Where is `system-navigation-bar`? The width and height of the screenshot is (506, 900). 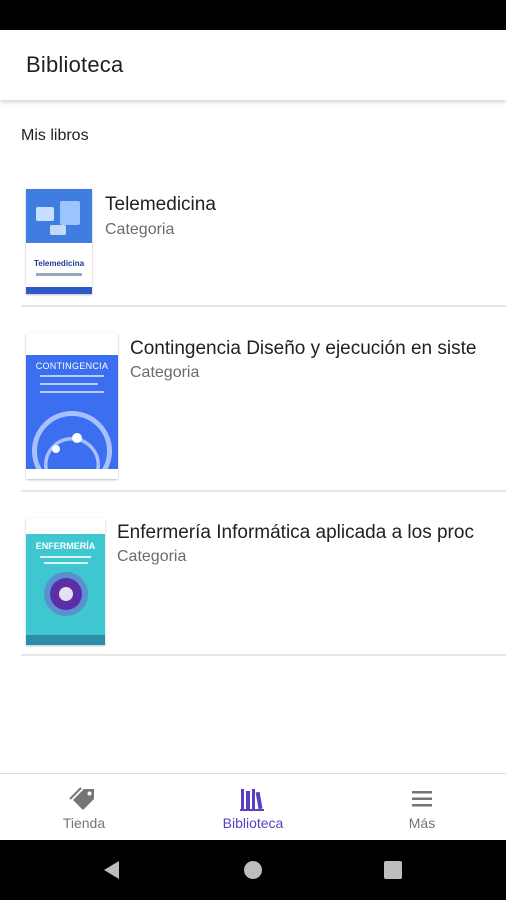
system-navigation-bar is located at coordinates (253, 870).